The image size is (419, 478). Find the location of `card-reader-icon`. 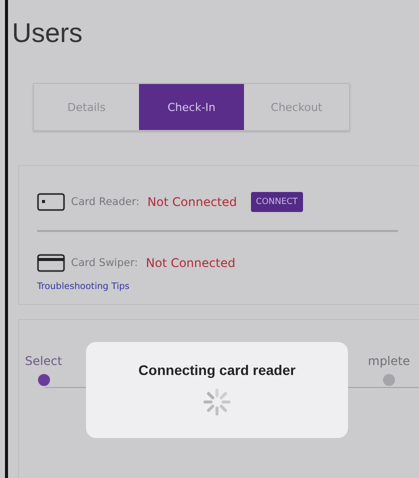

card-reader-icon is located at coordinates (51, 202).